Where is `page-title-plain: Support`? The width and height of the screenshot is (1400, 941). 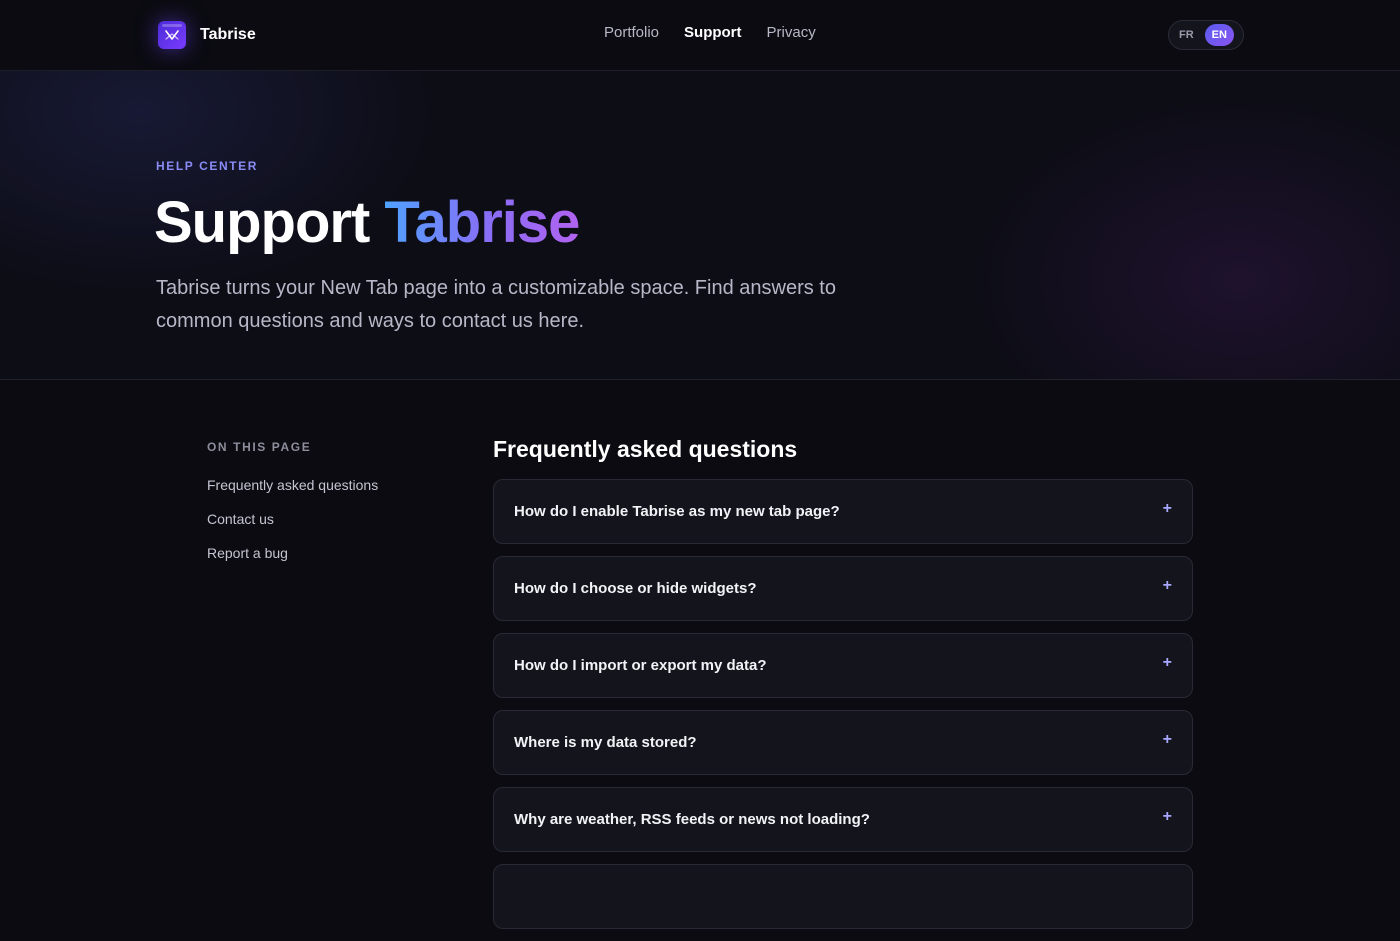 page-title-plain: Support is located at coordinates (262, 222).